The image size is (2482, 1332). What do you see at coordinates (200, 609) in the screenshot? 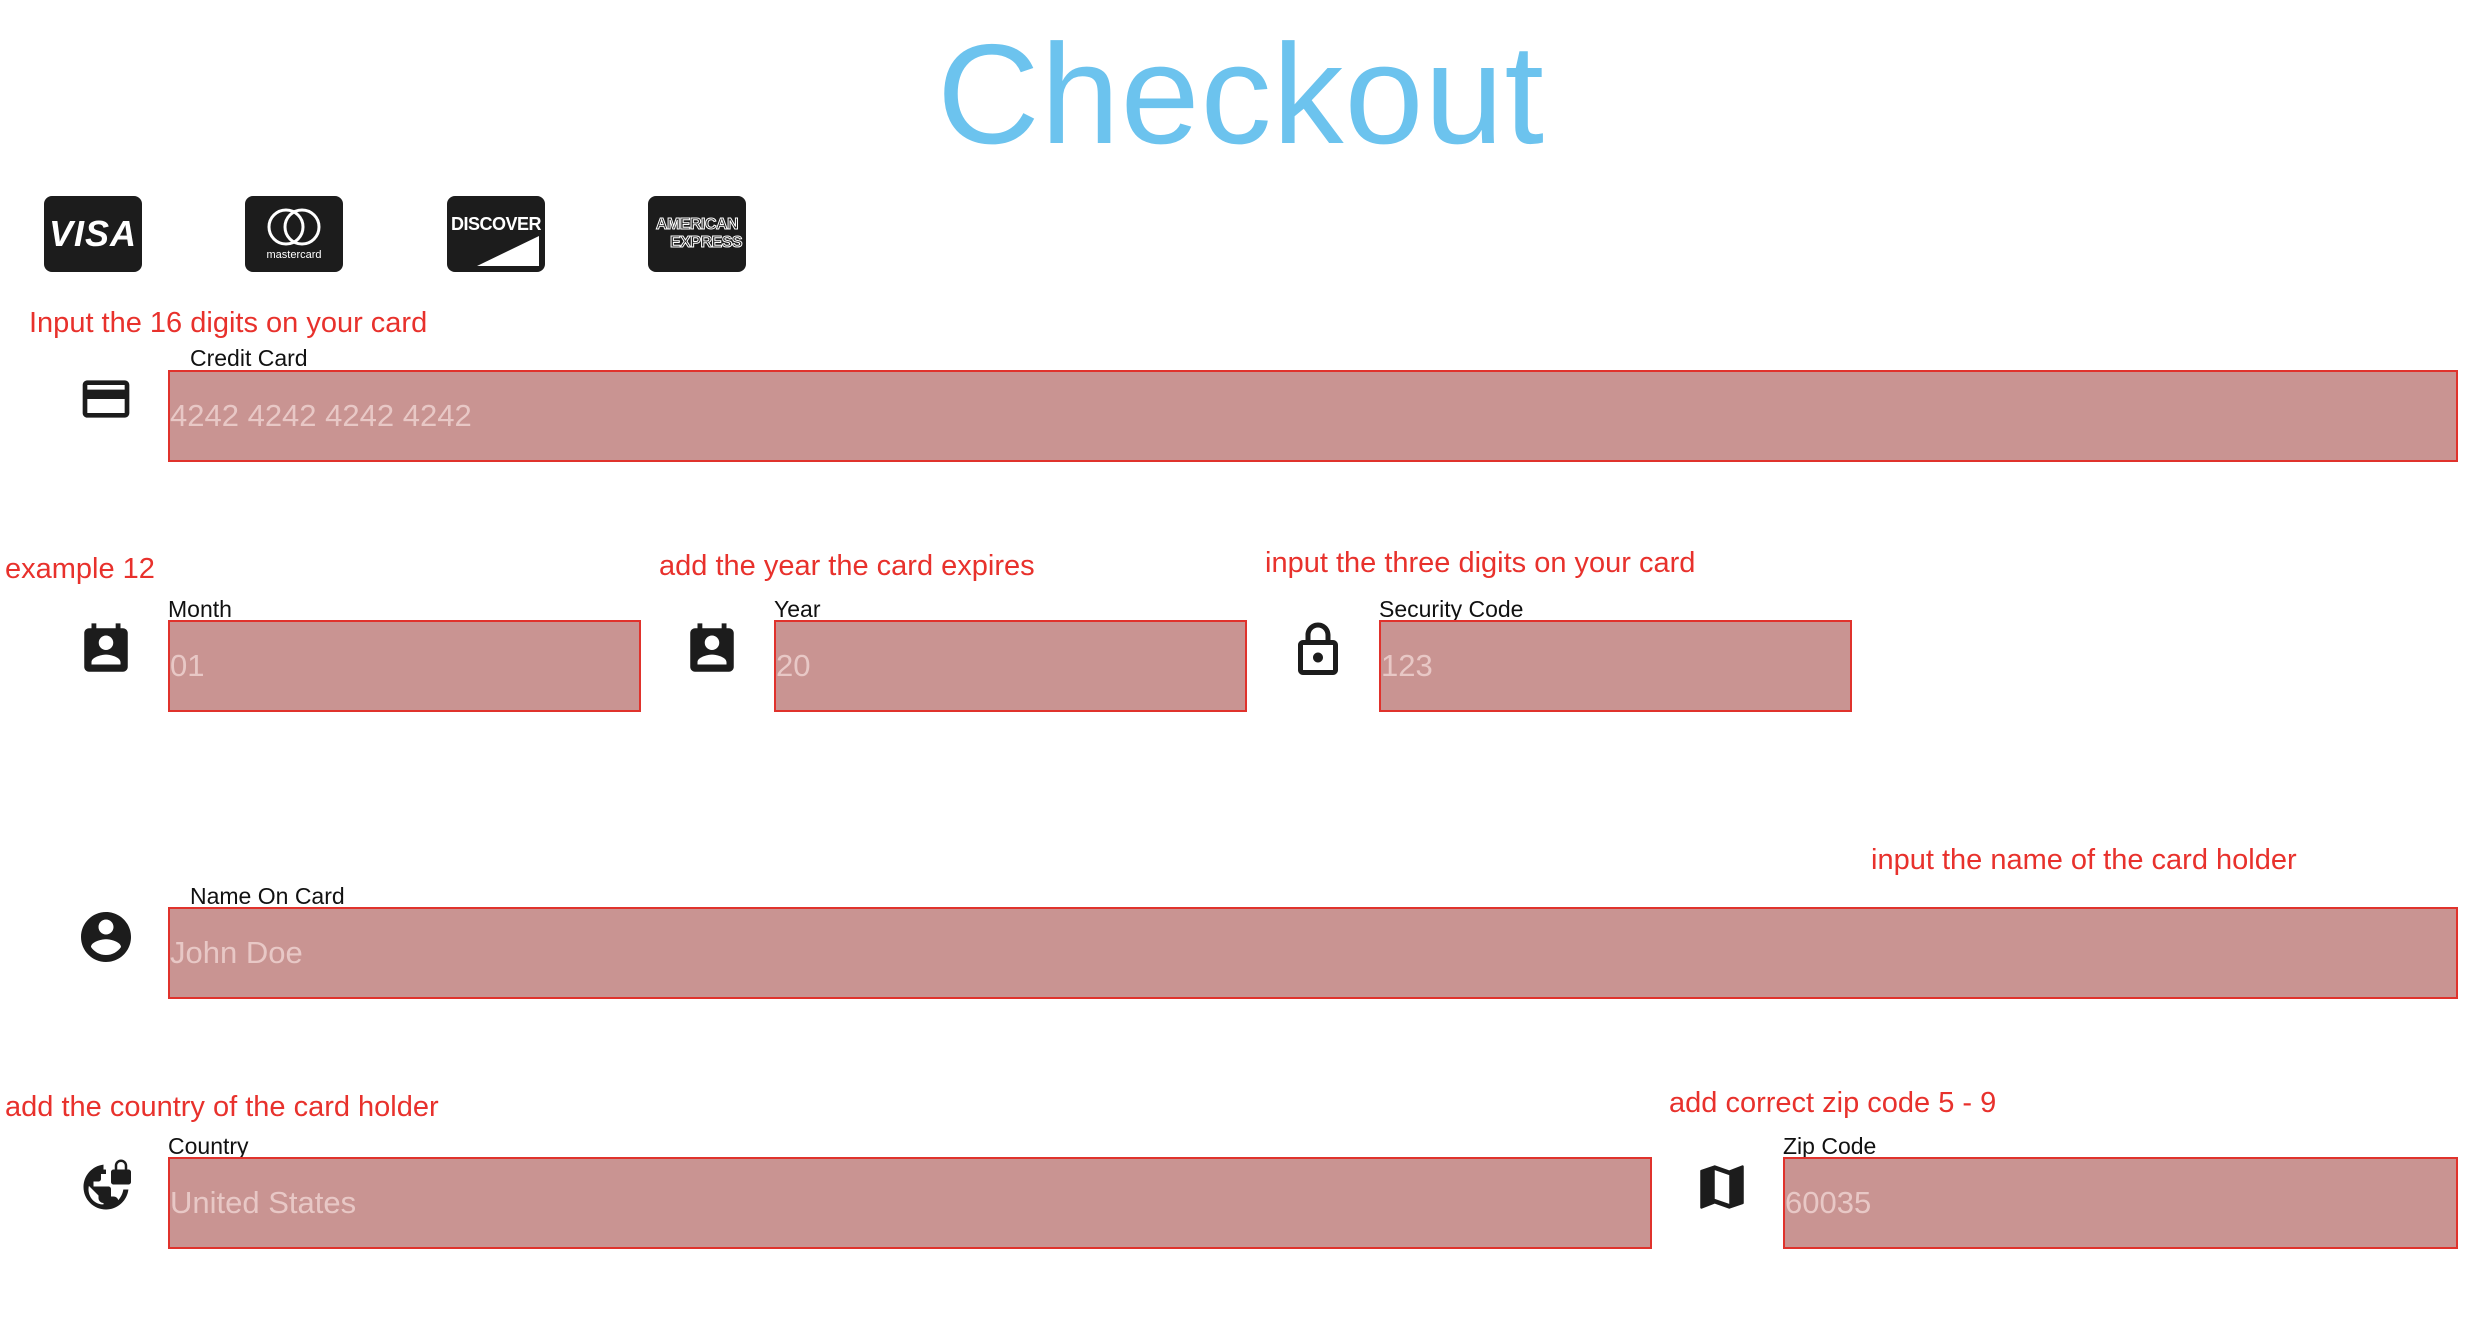
I see `month-label: Month` at bounding box center [200, 609].